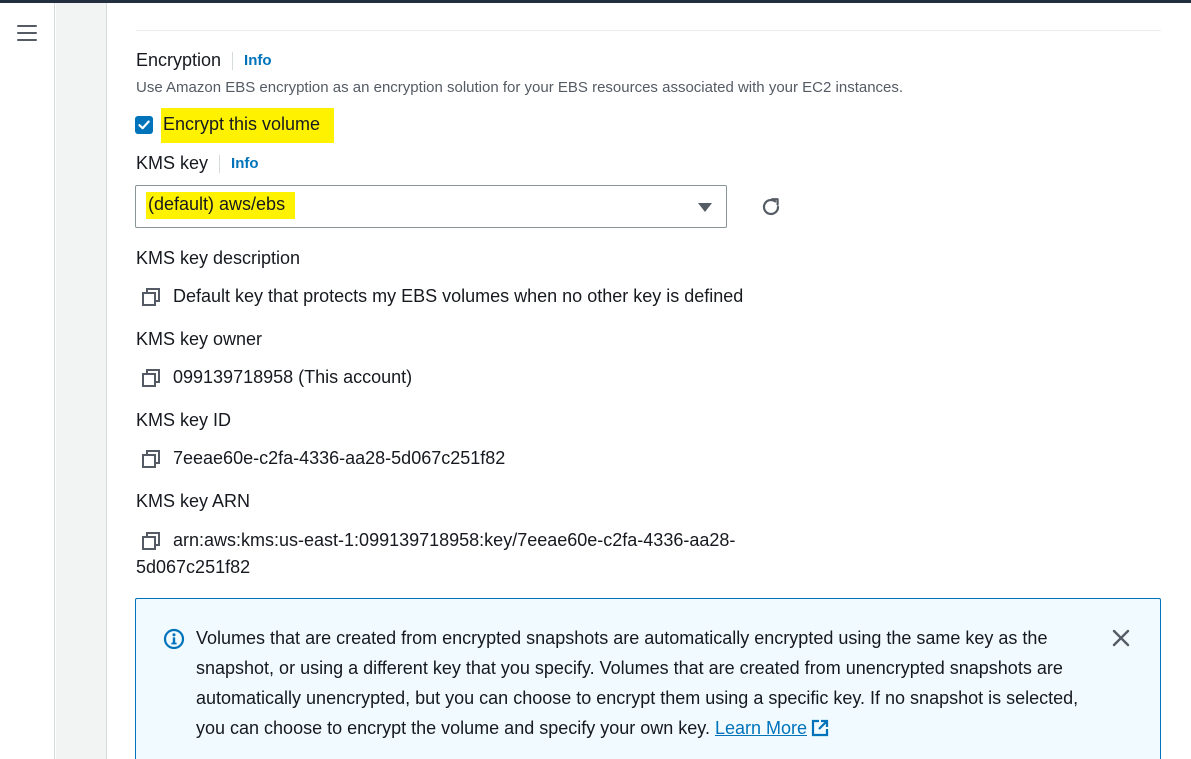 This screenshot has height=759, width=1191. I want to click on encrypt-volume-checkbox, so click(144, 124).